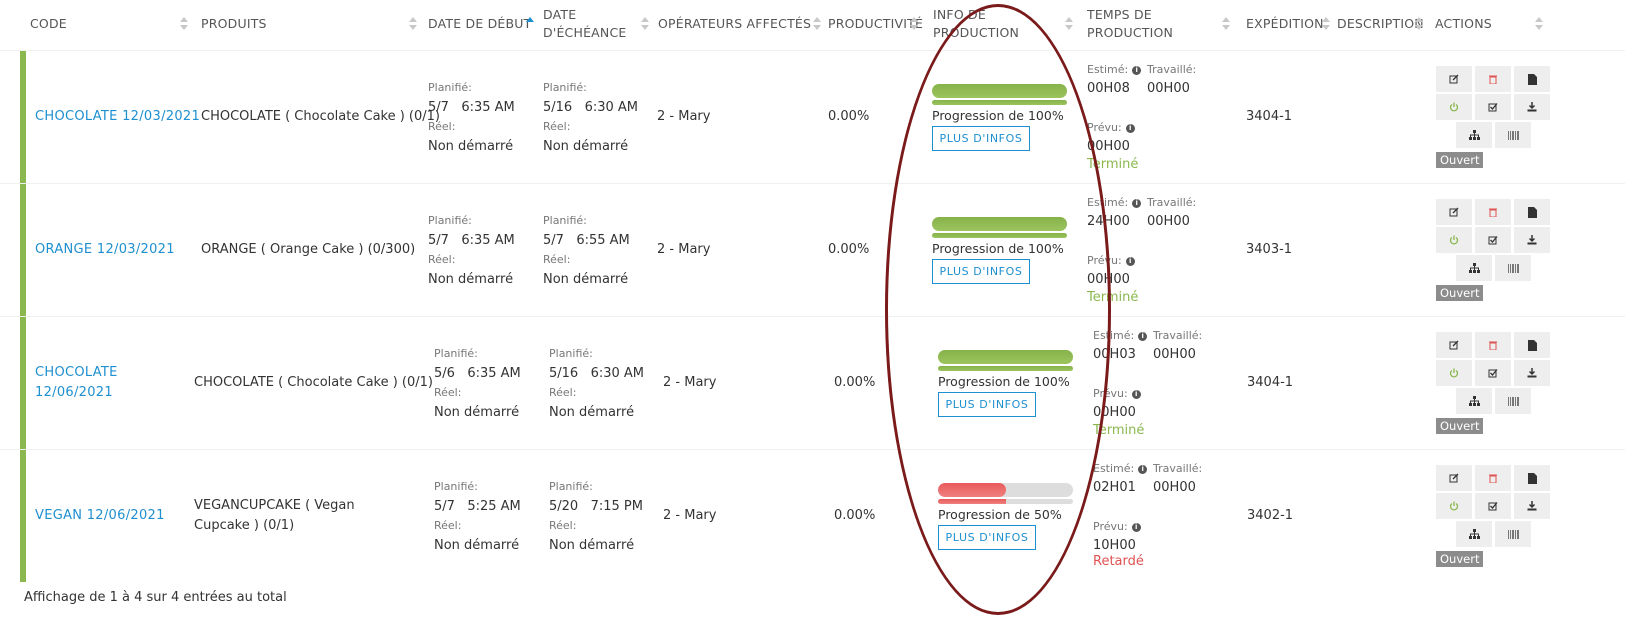 This screenshot has width=1625, height=641. I want to click on column-header-temps-production: TEMPS DE PRODUCTION, so click(1159, 24).